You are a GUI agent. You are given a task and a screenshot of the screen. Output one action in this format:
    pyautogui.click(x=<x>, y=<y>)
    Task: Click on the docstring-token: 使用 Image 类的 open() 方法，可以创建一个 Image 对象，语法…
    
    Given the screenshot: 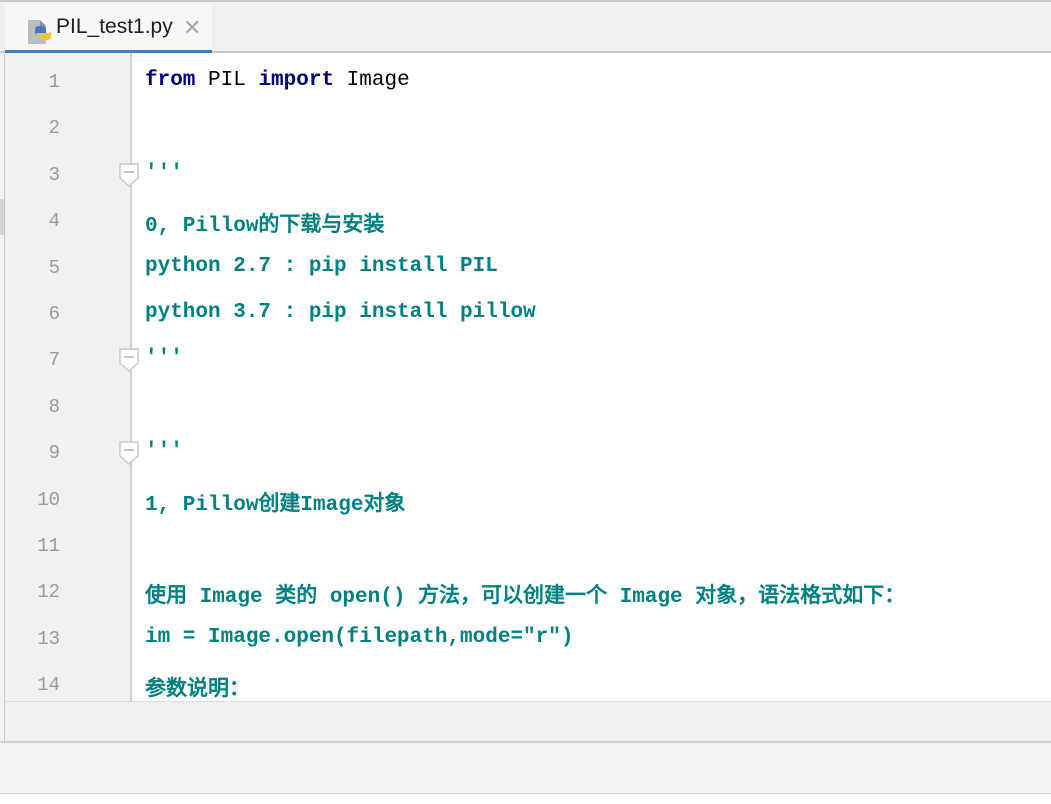 What is the action you would take?
    pyautogui.click(x=525, y=598)
    